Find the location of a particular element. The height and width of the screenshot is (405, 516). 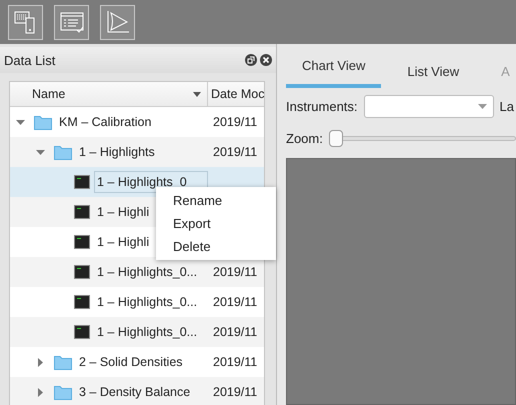

field-label: Zoom: is located at coordinates (304, 138).